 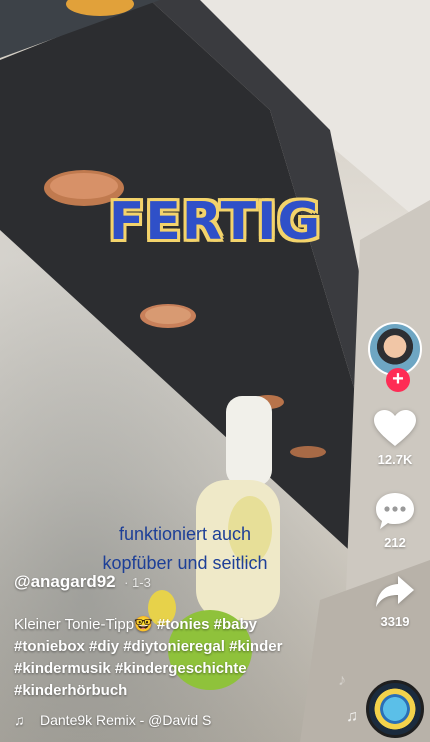 I want to click on hashtag-link: #baby, so click(x=235, y=624).